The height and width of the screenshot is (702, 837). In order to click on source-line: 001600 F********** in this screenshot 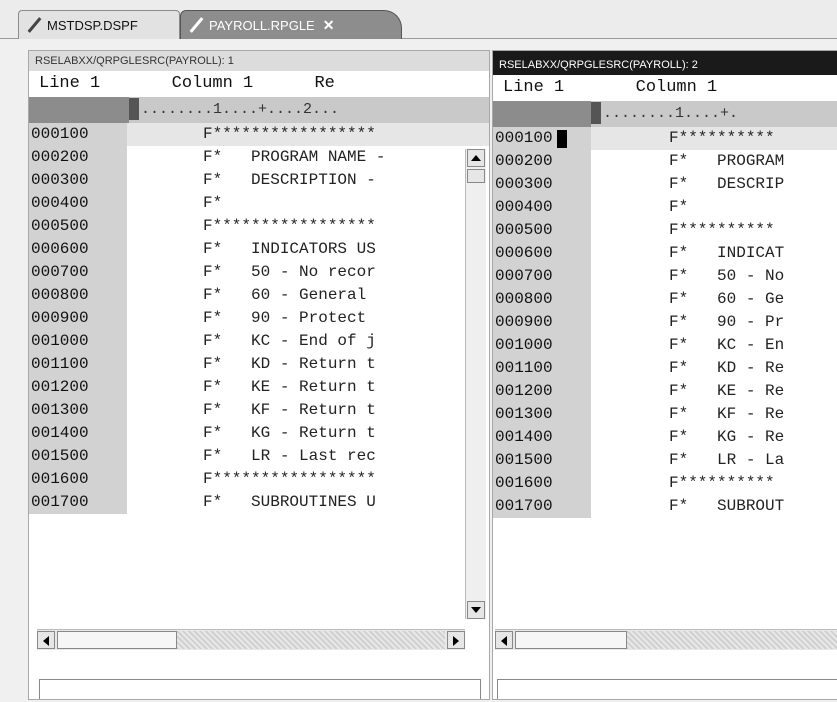, I will do `click(665, 483)`.